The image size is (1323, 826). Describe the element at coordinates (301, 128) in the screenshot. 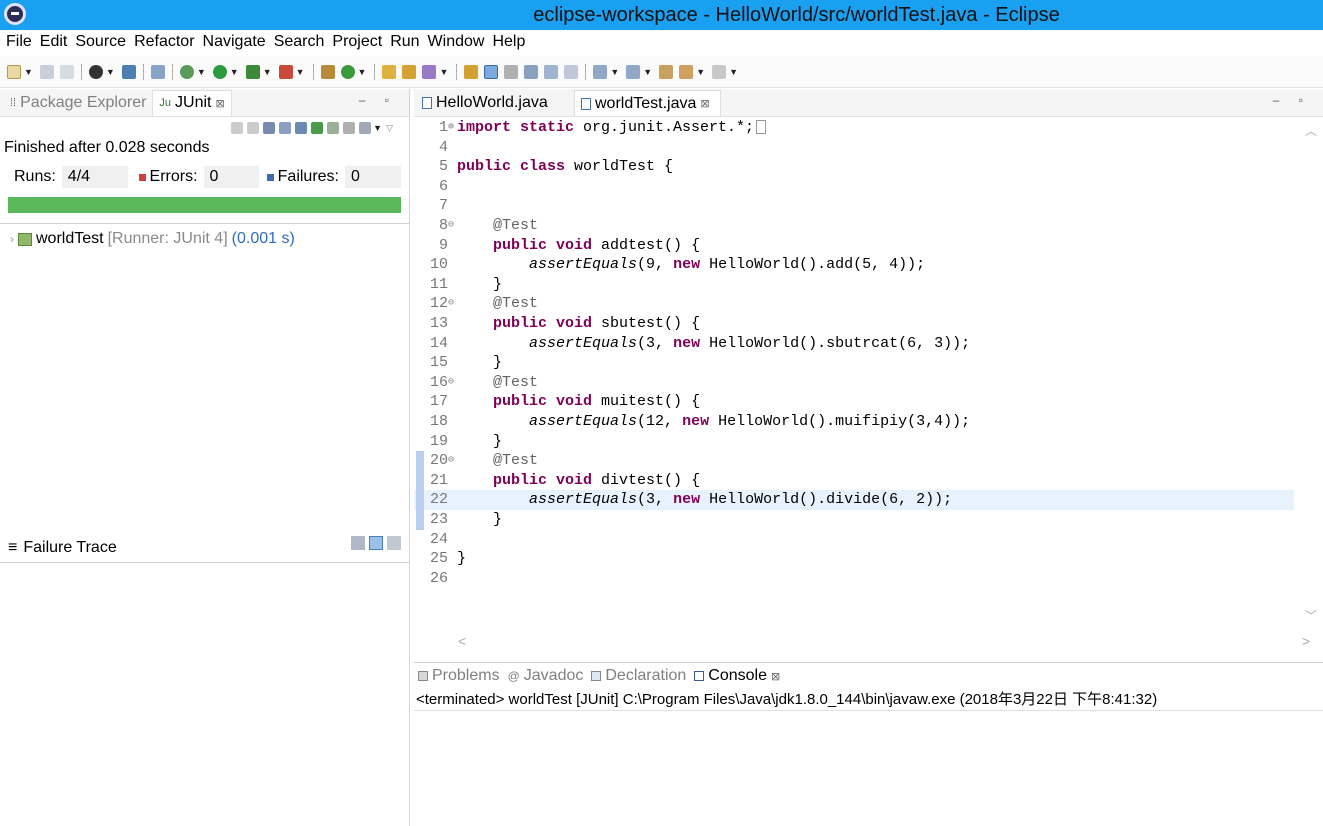

I see `history-icon` at that location.